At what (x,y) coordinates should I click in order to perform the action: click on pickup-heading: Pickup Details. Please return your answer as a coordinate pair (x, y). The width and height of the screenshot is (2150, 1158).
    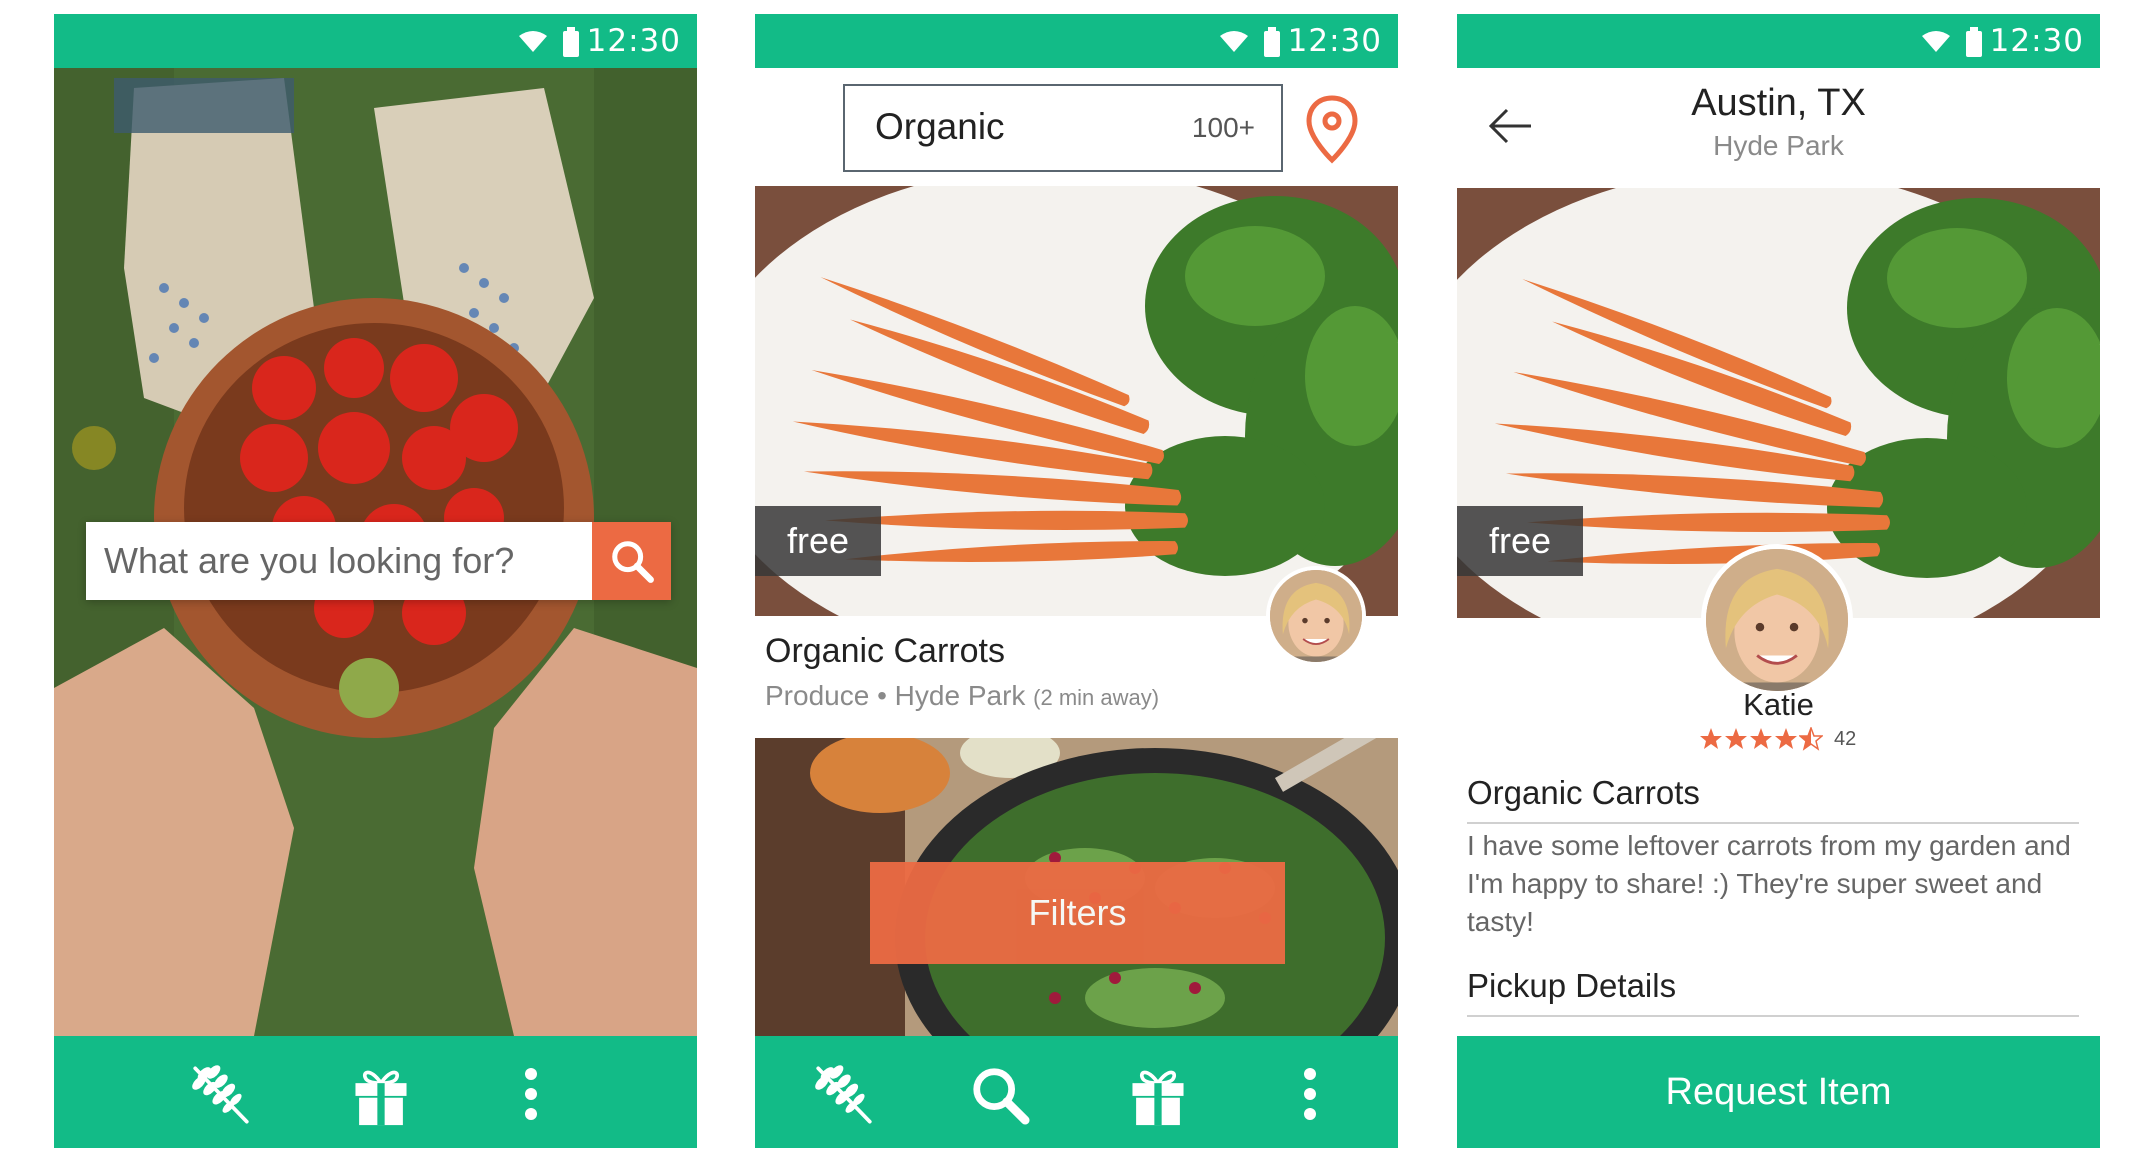
    Looking at the image, I should click on (1571, 986).